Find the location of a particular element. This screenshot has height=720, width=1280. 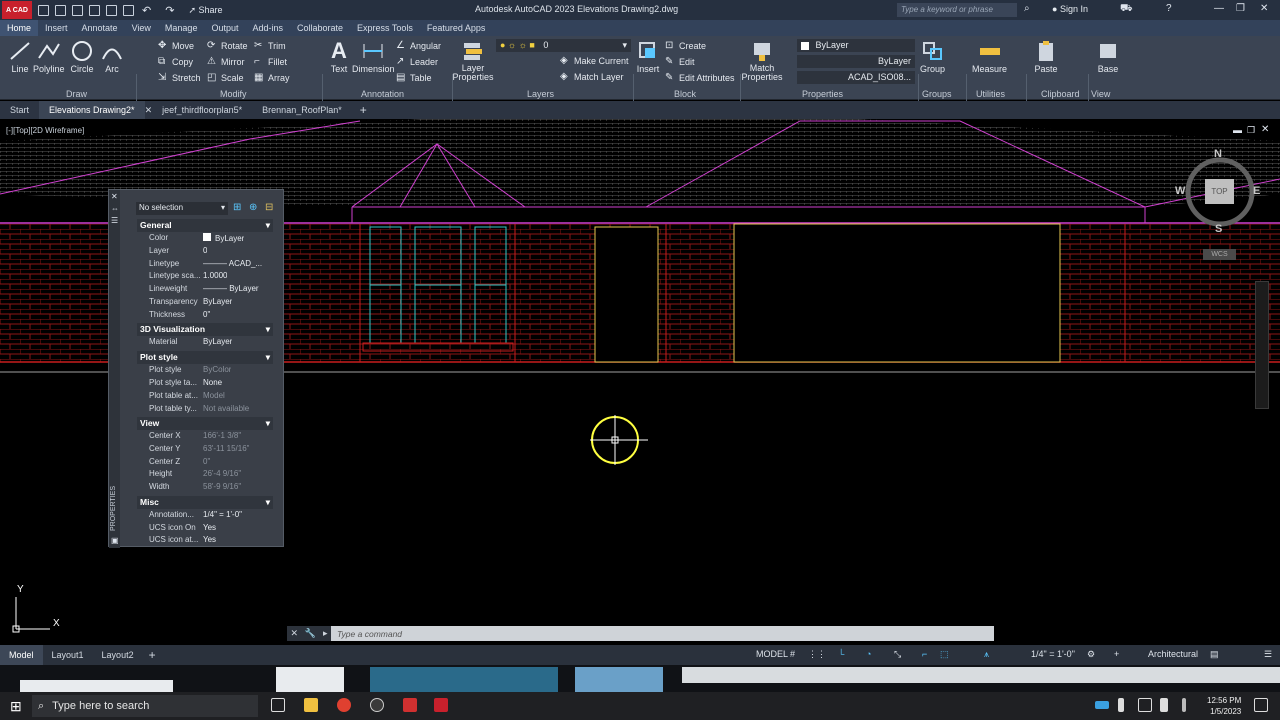

make-current-button: ◈ Make Current is located at coordinates (594, 61).